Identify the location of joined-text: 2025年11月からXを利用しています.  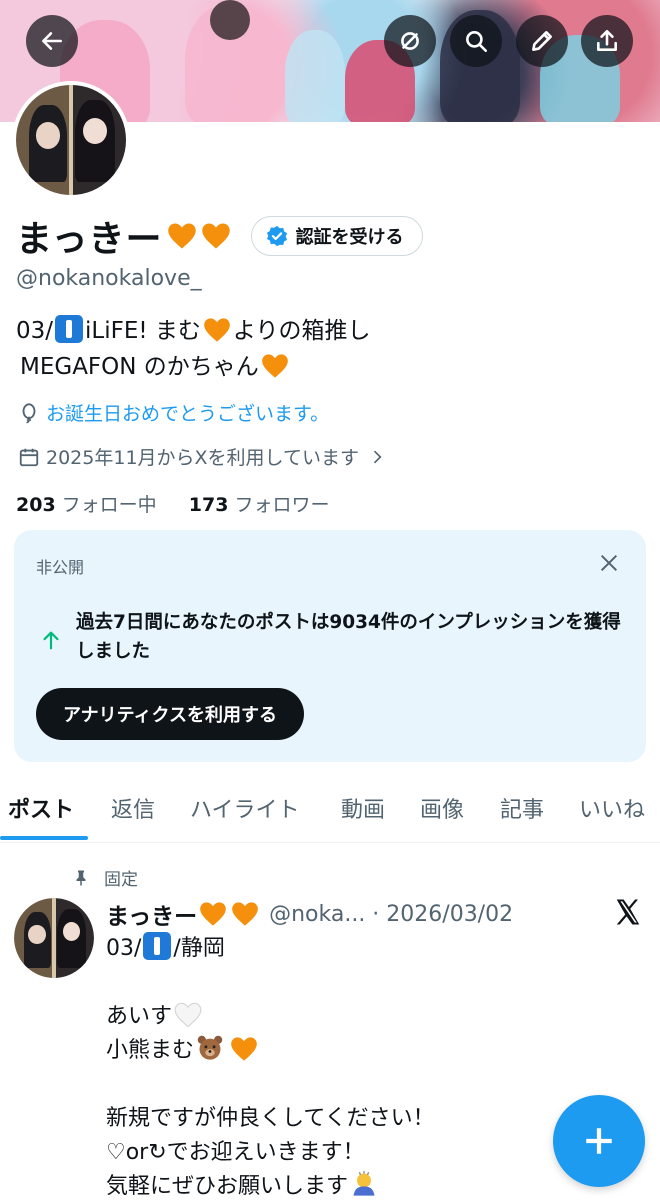
(202, 458).